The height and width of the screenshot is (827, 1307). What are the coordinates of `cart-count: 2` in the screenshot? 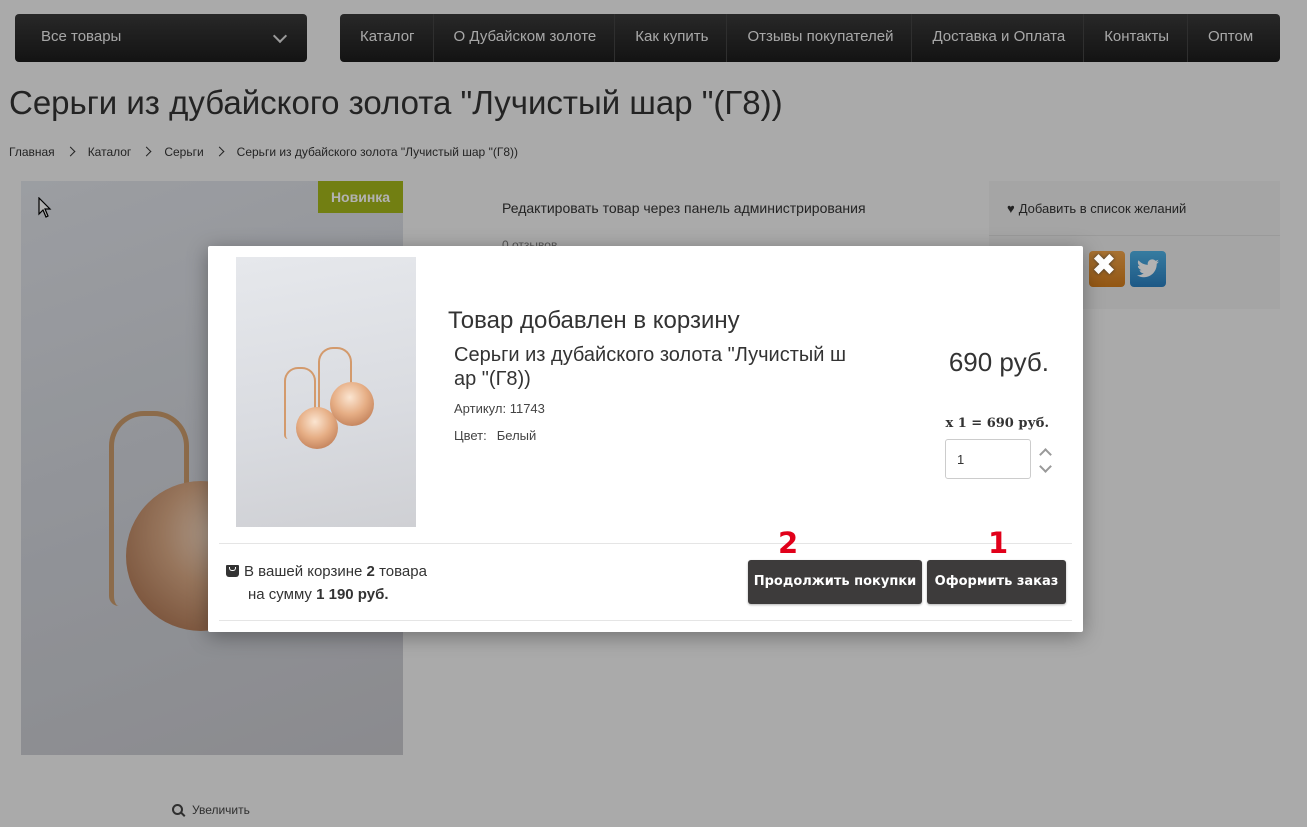 It's located at (370, 571).